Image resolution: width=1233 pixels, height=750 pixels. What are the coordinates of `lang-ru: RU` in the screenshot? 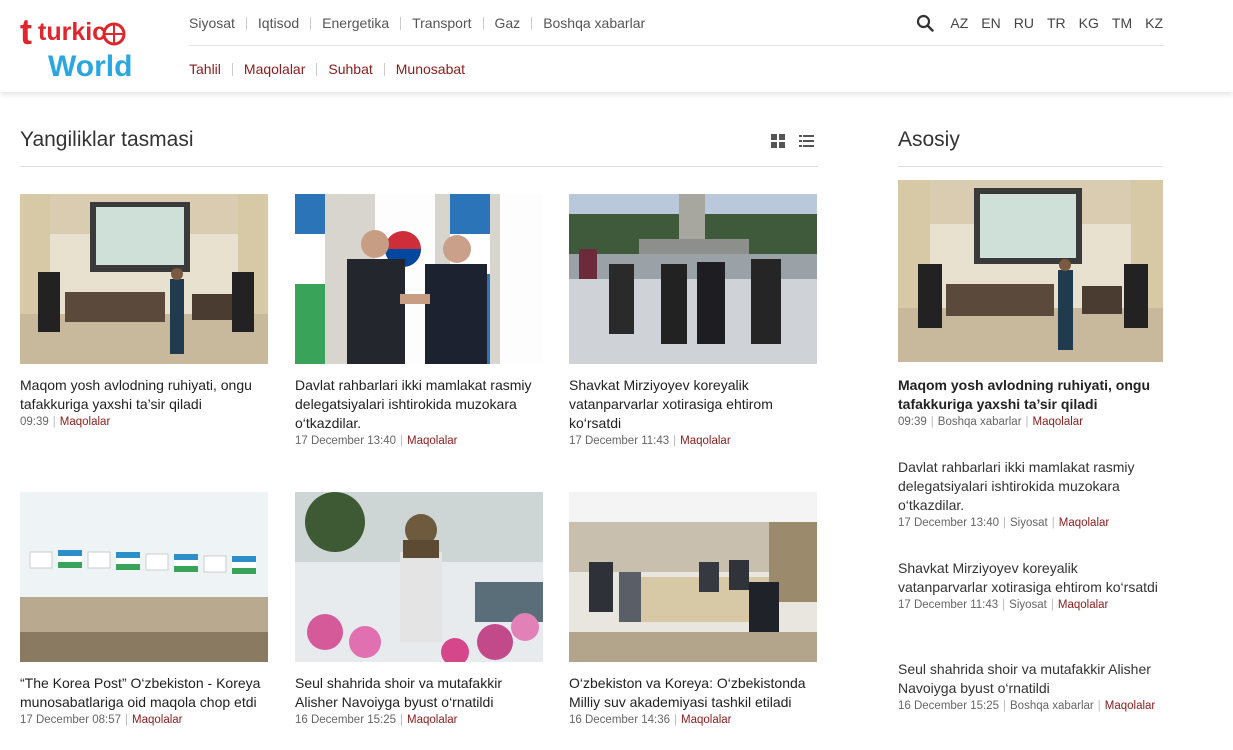 It's located at (1024, 23).